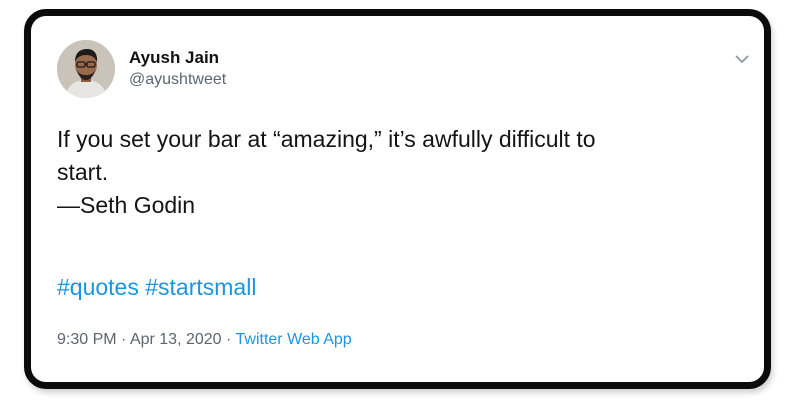 This screenshot has width=800, height=400. What do you see at coordinates (98, 287) in the screenshot?
I see `hashtag-quotes: #quotes` at bounding box center [98, 287].